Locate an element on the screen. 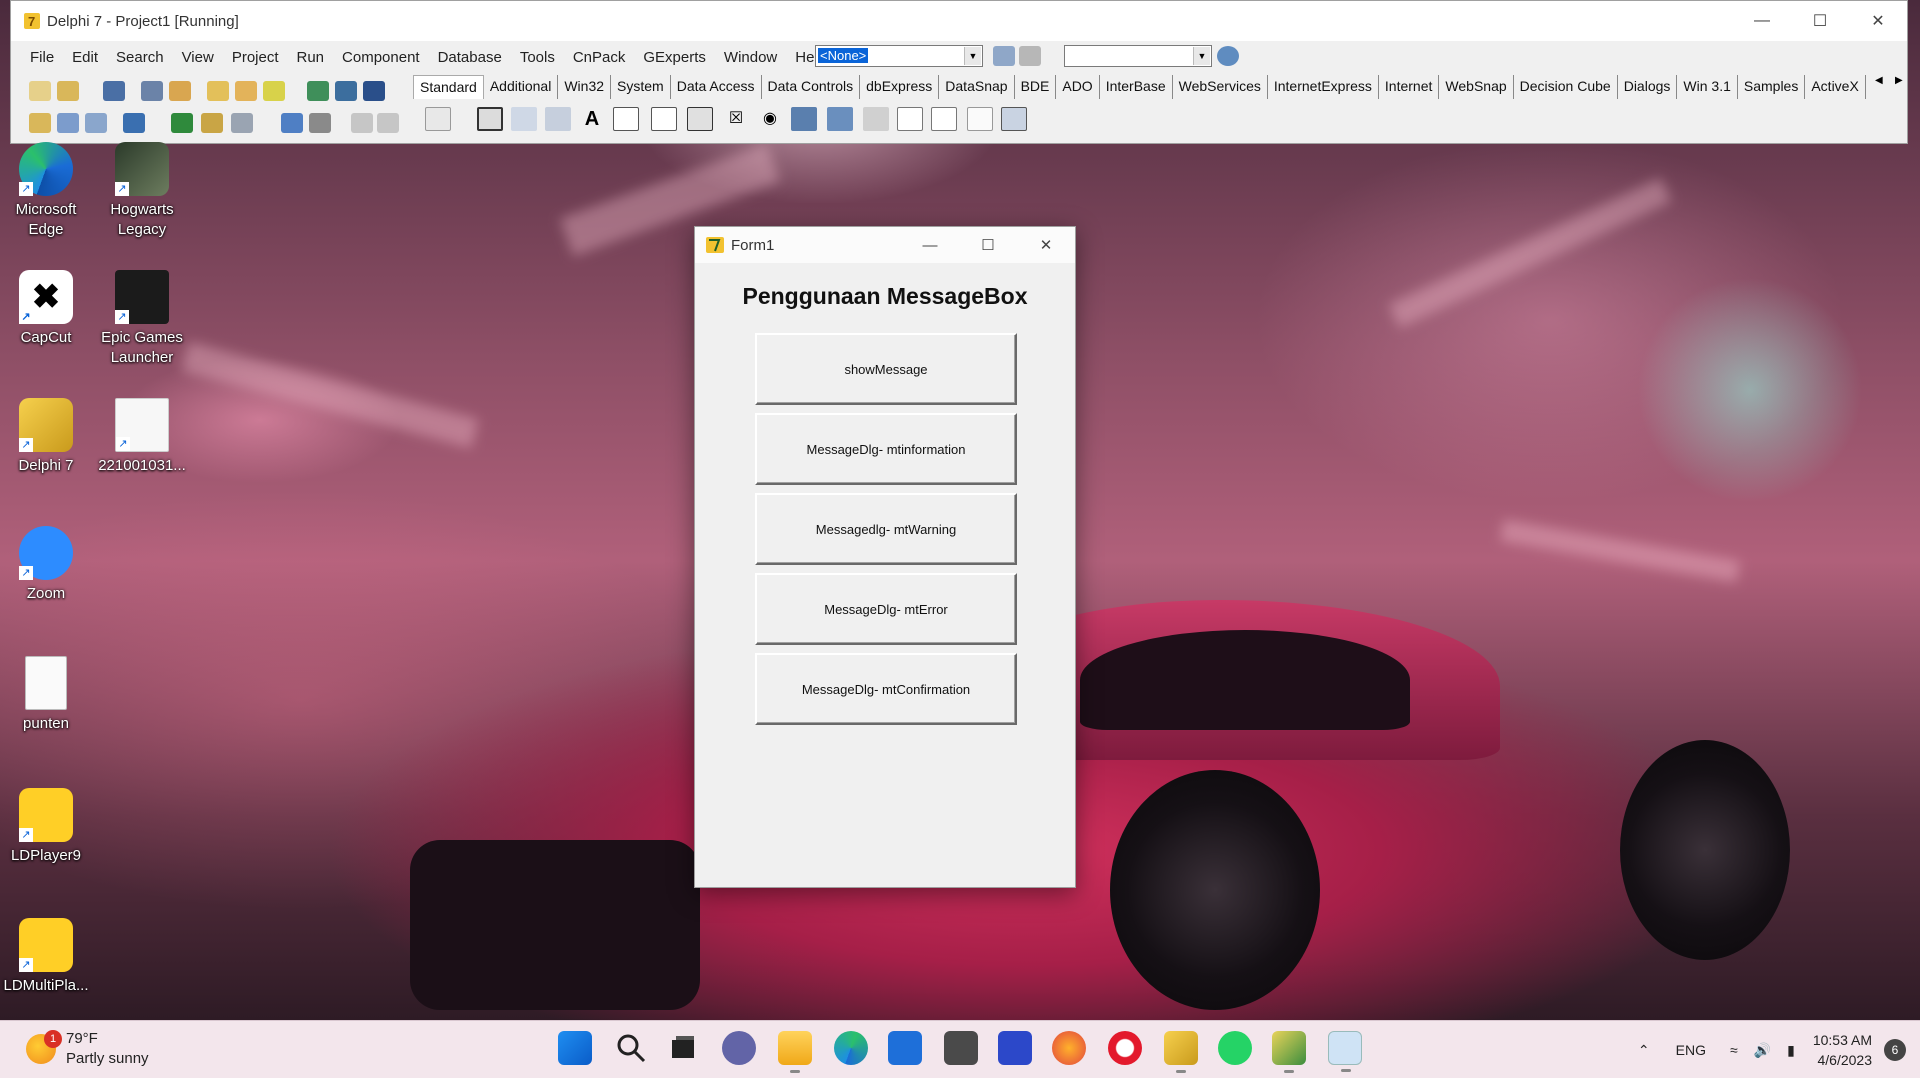 This screenshot has width=1920, height=1078. view-form-icon is located at coordinates (68, 123).